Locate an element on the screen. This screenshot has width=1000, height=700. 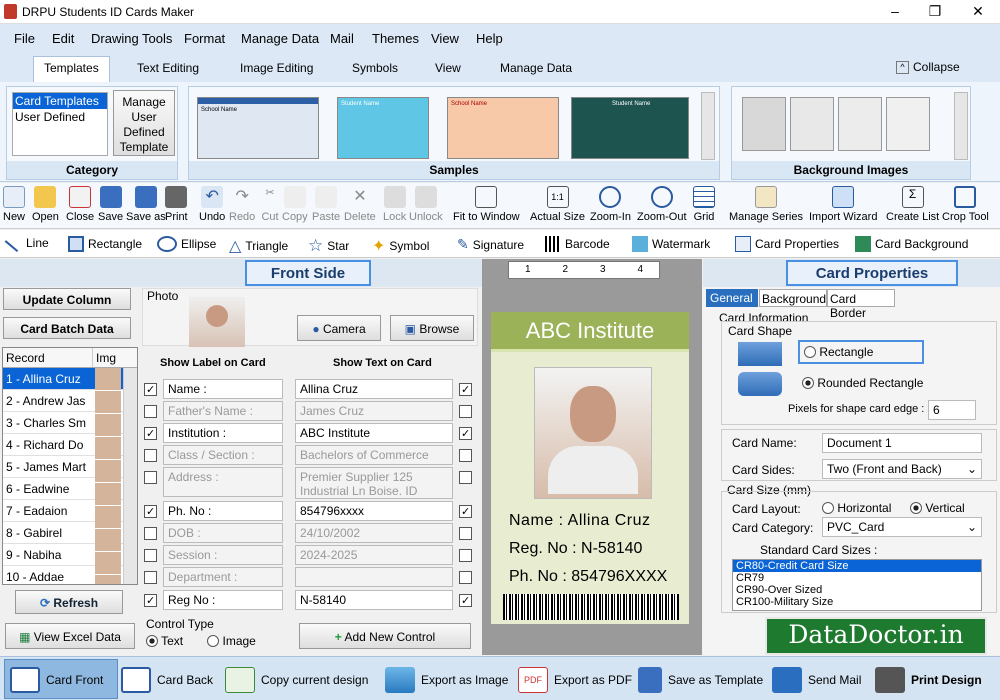
tab-manage-data: Manage Data is located at coordinates (536, 68).